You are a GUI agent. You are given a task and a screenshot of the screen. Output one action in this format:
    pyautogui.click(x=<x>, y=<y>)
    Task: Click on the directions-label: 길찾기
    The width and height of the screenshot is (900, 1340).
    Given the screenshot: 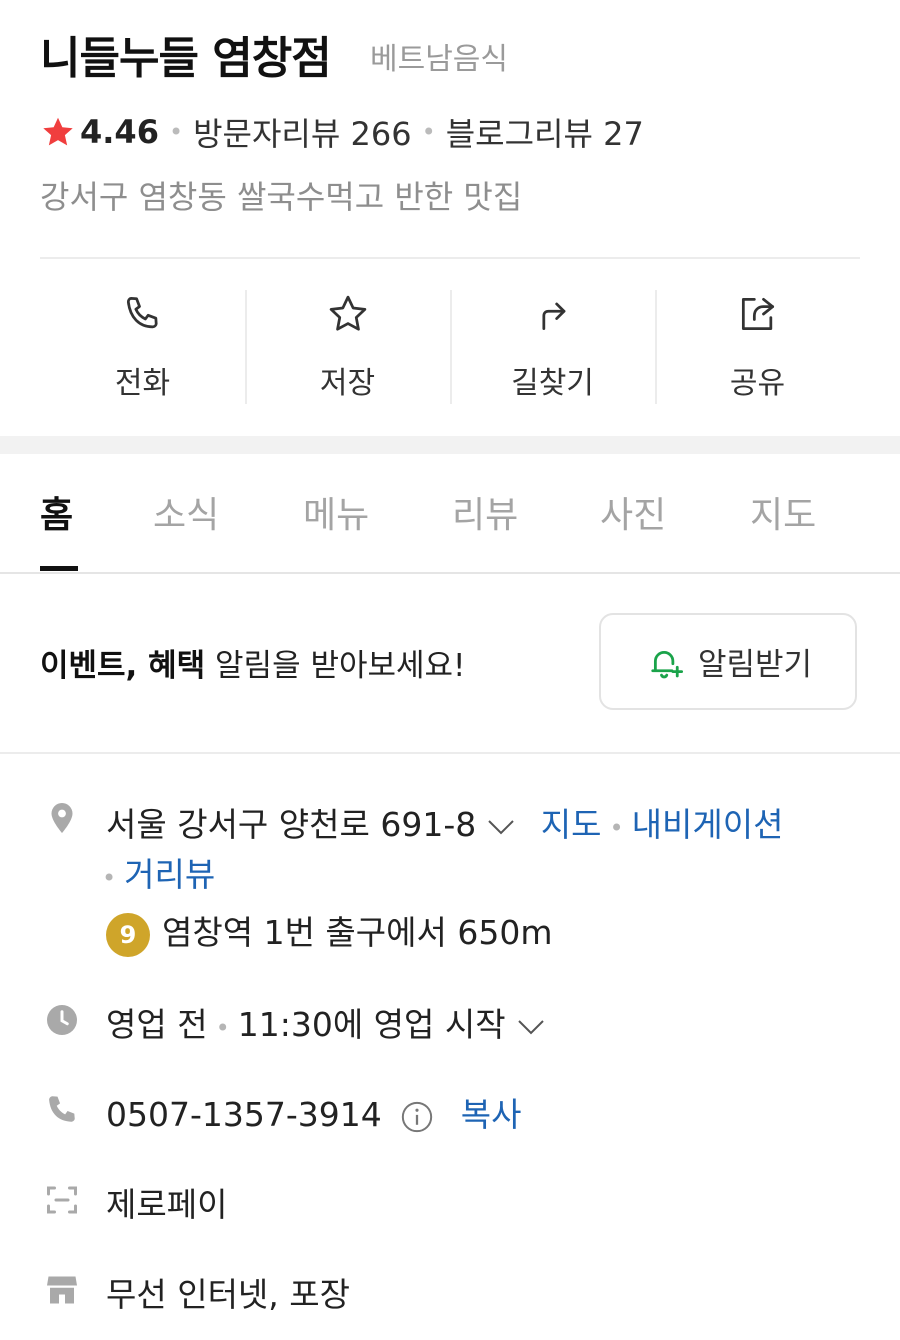 What is the action you would take?
    pyautogui.click(x=552, y=383)
    